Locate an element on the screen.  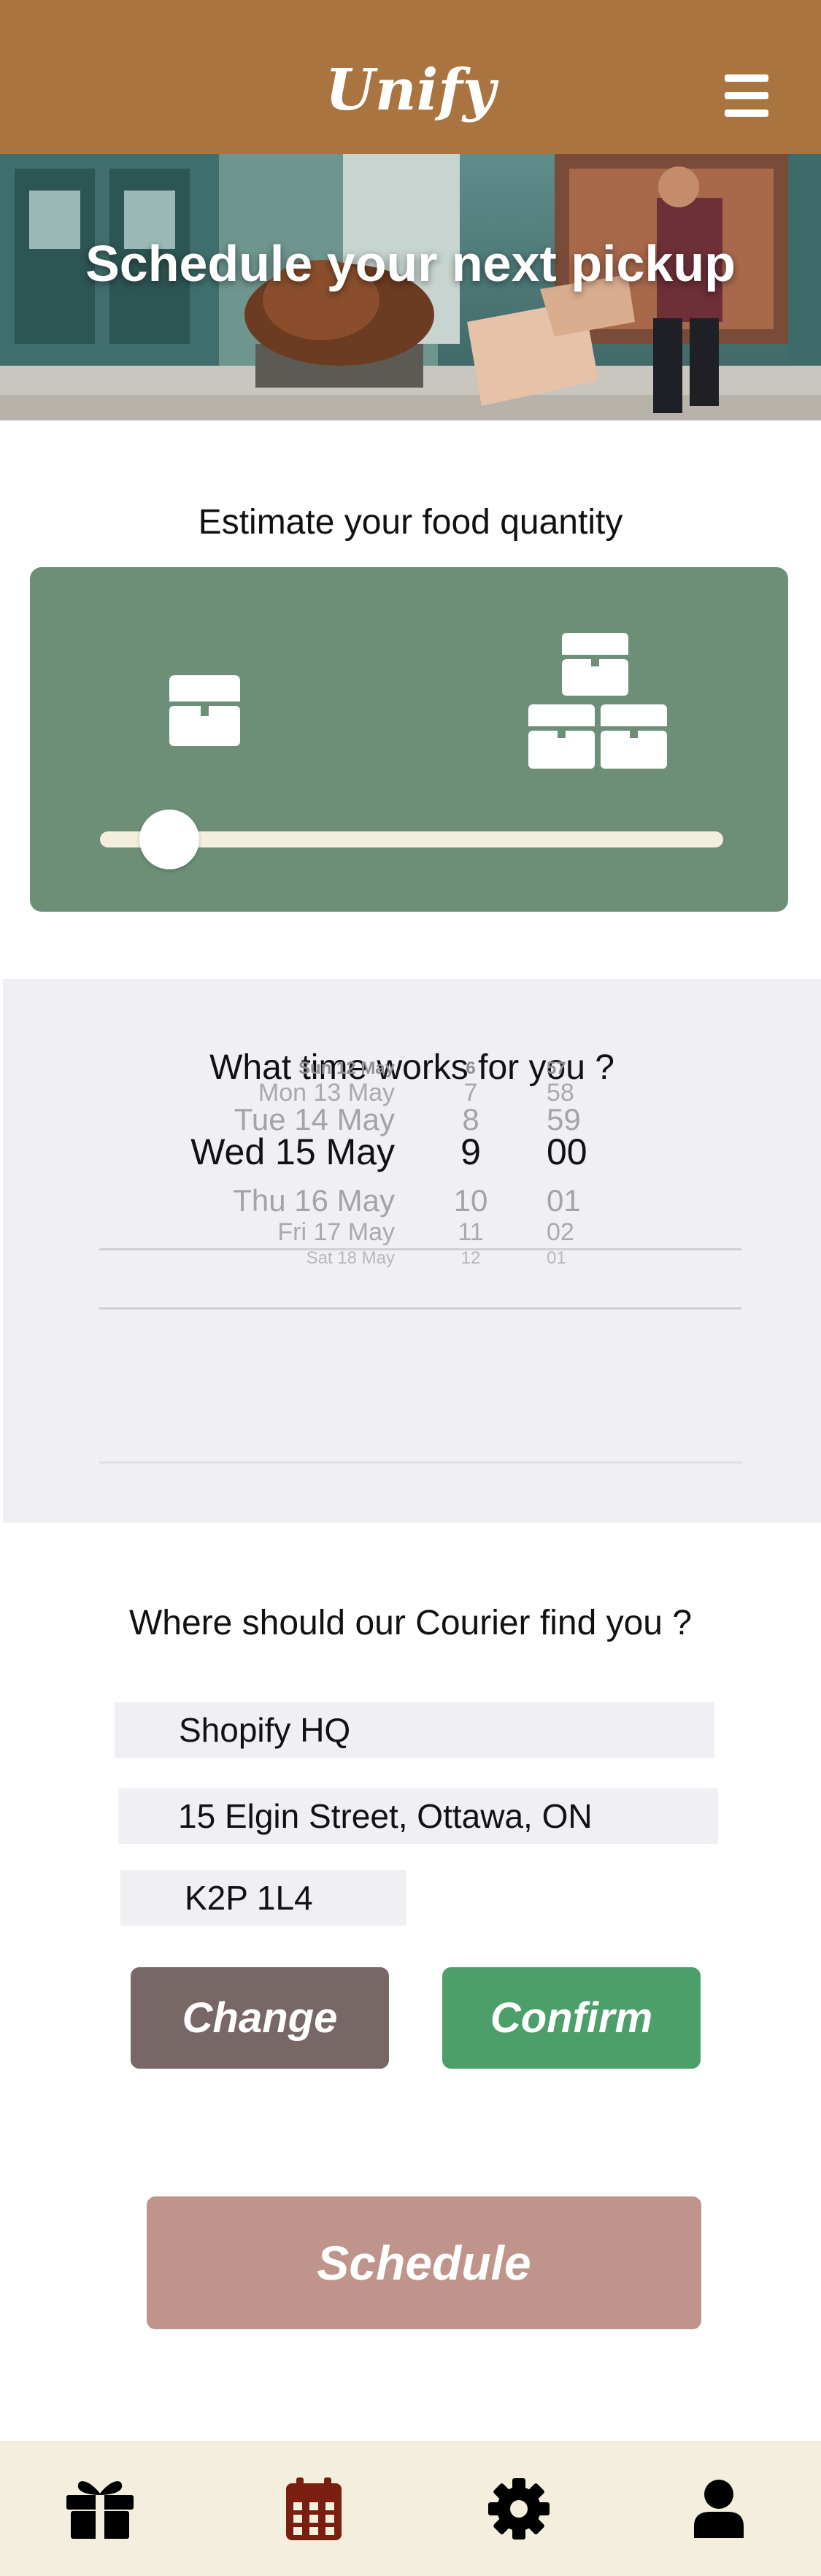
picker-minute-5: 02 is located at coordinates (590, 1232).